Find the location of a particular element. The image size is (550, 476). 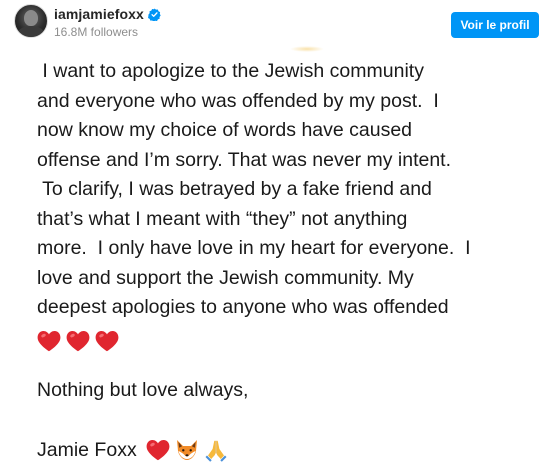

avatar is located at coordinates (31, 21).